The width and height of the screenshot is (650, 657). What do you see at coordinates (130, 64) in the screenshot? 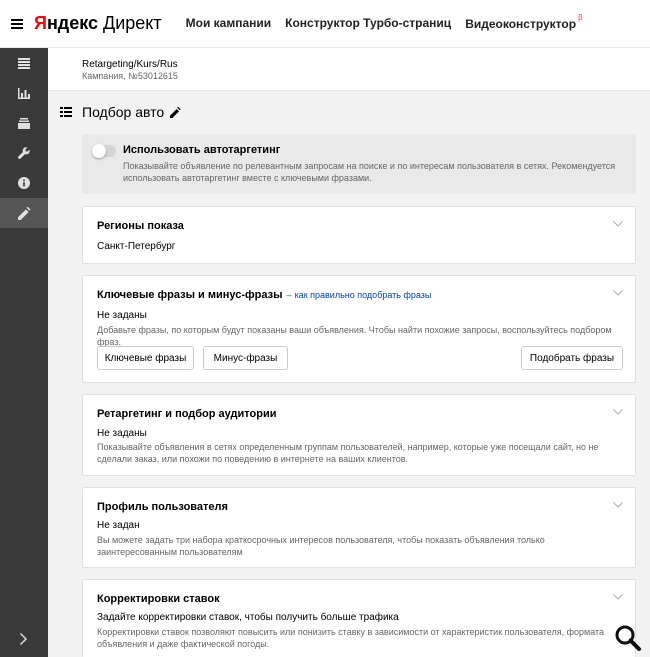
I see `campaign-name: Retargeting/Kurs/Rus` at bounding box center [130, 64].